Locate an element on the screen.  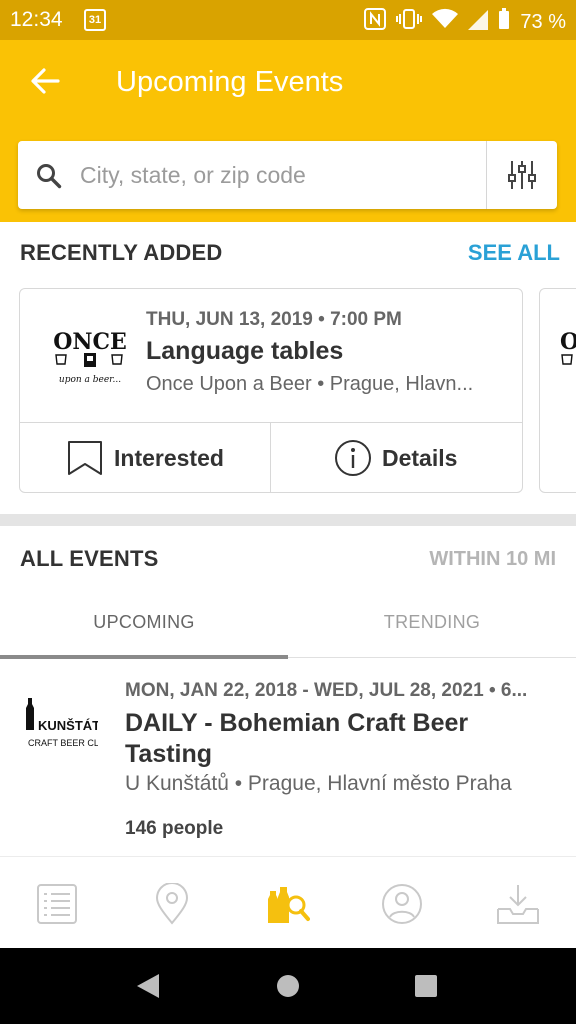
download-icon is located at coordinates (518, 904).